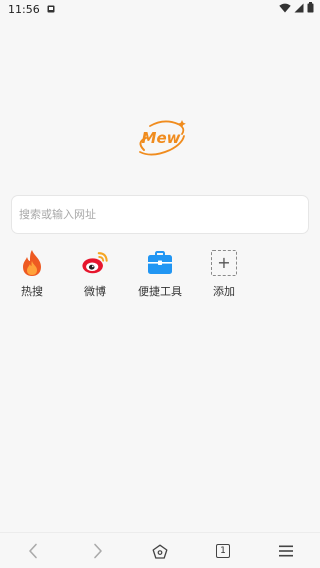 The height and width of the screenshot is (568, 320). I want to click on add-icon: +, so click(224, 263).